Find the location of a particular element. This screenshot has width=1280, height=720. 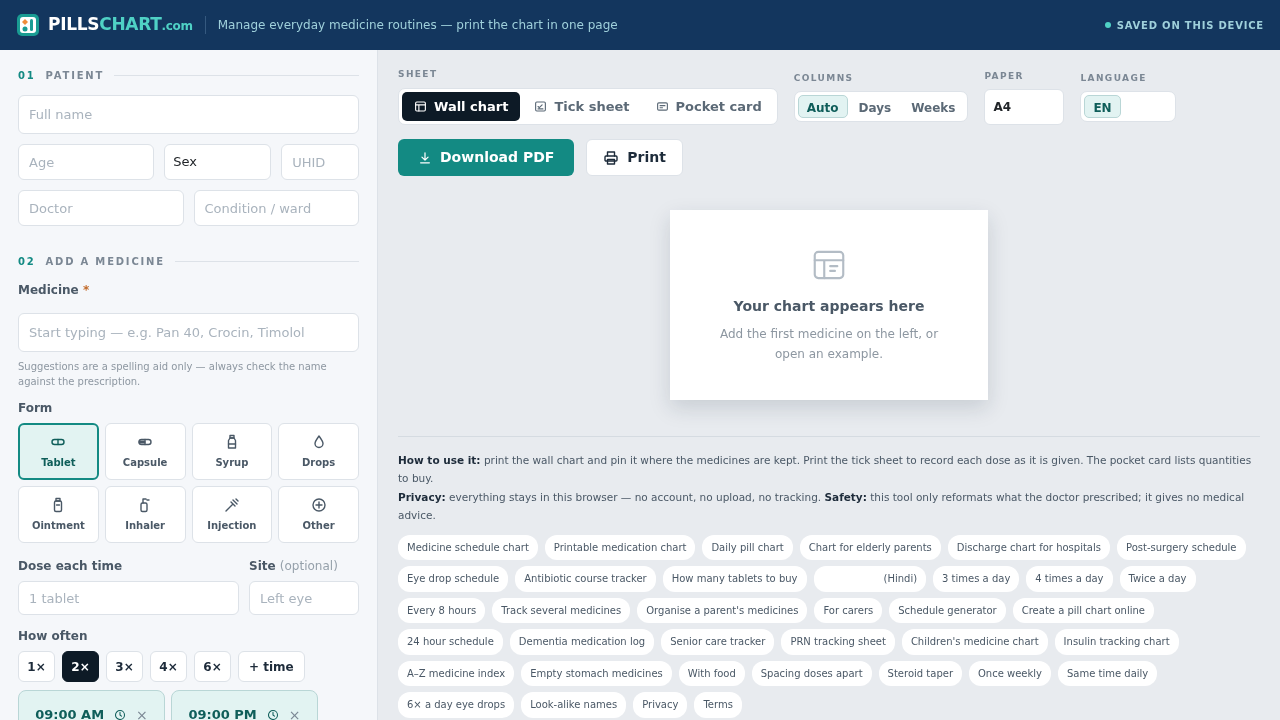

topic-link: Schedule generator is located at coordinates (947, 610).